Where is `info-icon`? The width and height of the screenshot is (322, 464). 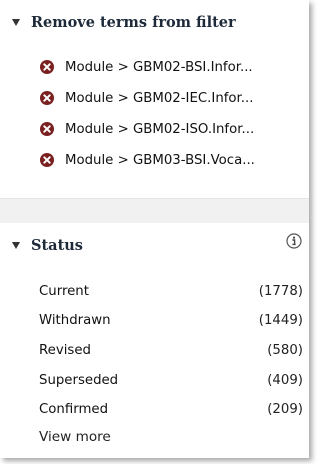
info-icon is located at coordinates (294, 241).